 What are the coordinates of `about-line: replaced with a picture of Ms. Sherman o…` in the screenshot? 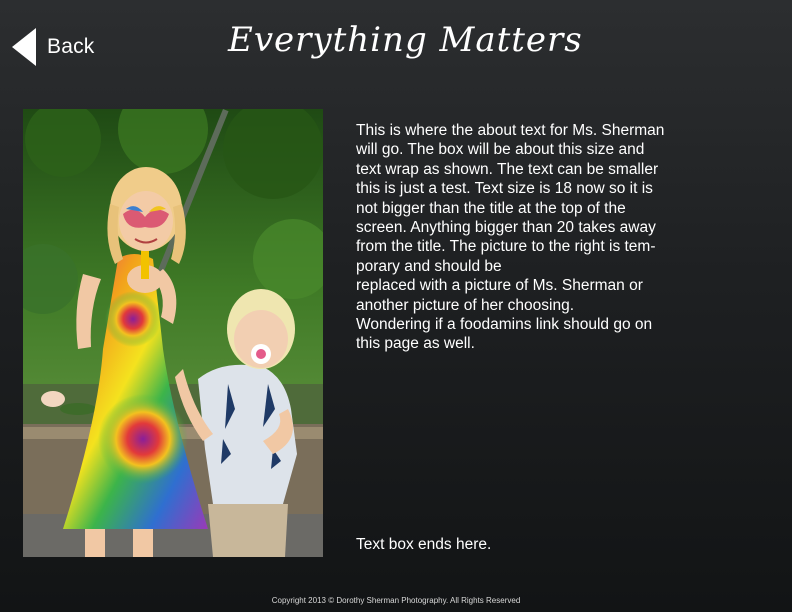 It's located at (499, 286).